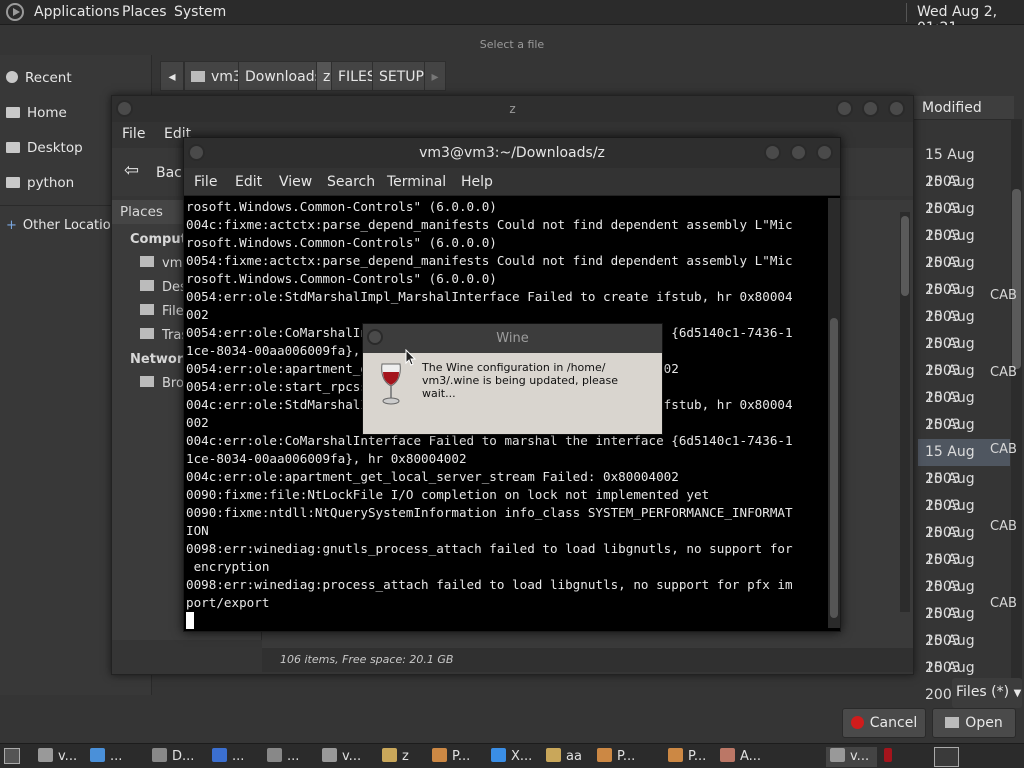 The height and width of the screenshot is (768, 1024). I want to click on path-back-button: ◂, so click(172, 76).